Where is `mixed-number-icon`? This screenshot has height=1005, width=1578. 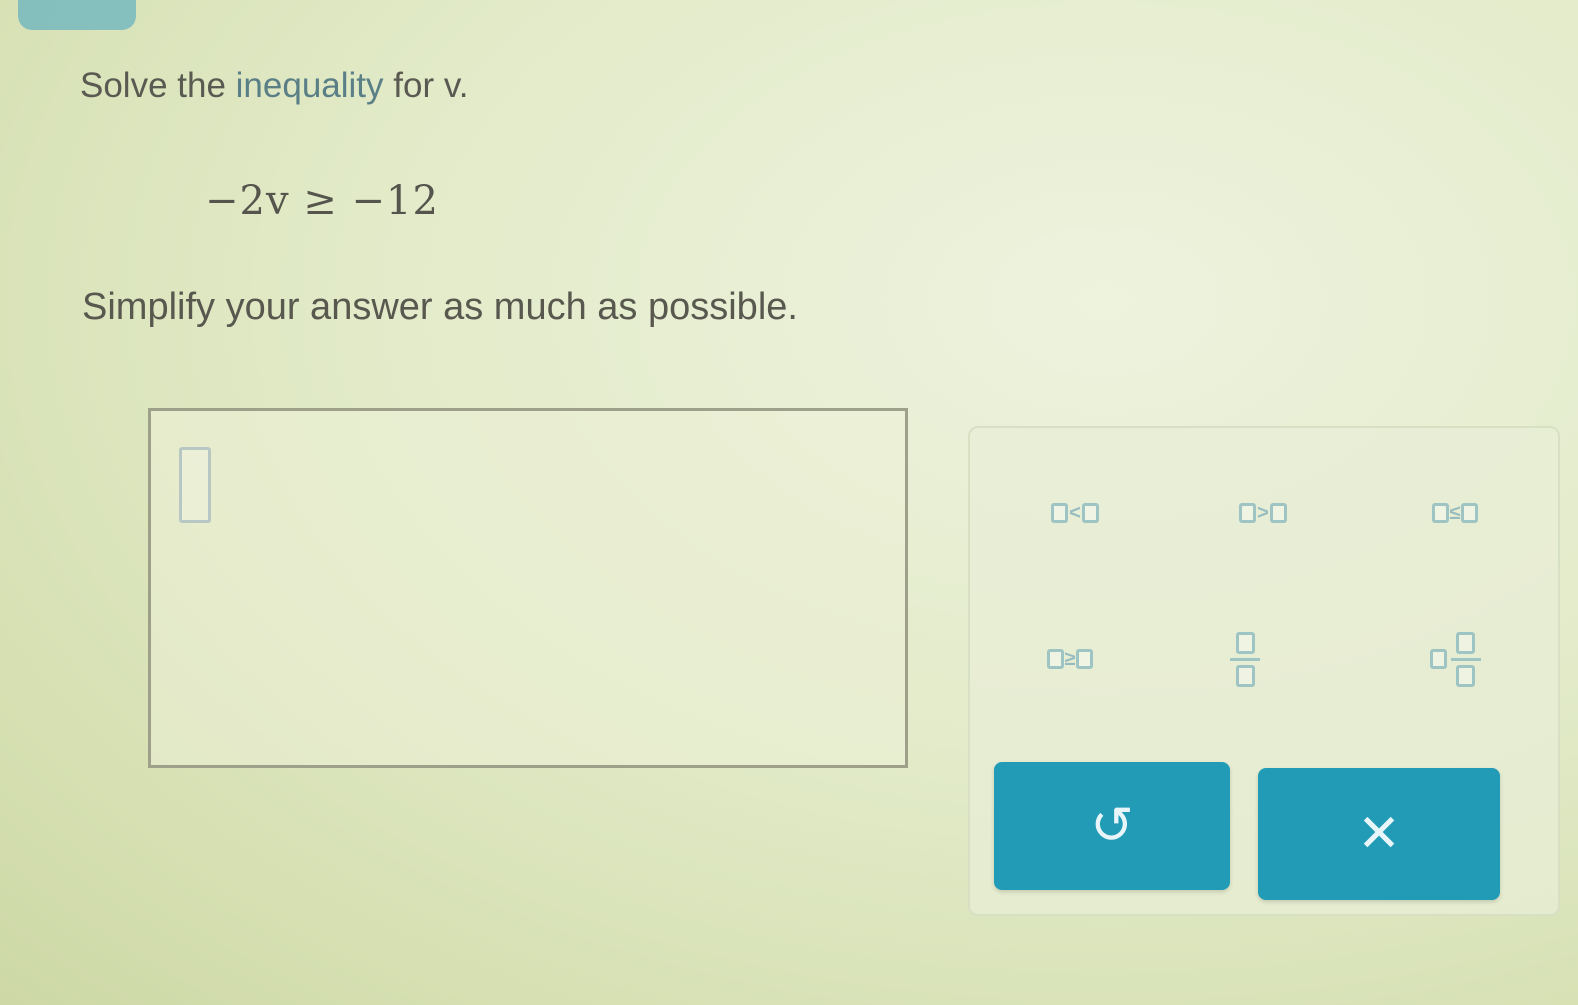
mixed-number-icon is located at coordinates (1455, 659).